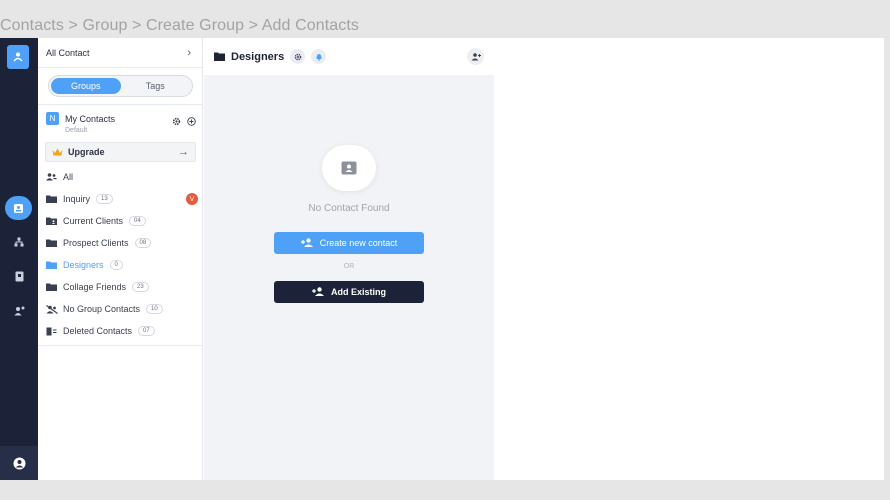 The height and width of the screenshot is (500, 890). Describe the element at coordinates (154, 309) in the screenshot. I see `group-count: 10` at that location.